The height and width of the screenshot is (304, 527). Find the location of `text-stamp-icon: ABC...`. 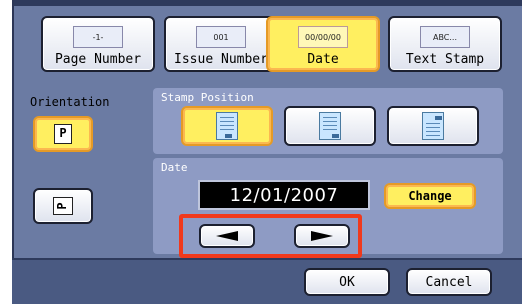

text-stamp-icon: ABC... is located at coordinates (445, 37).